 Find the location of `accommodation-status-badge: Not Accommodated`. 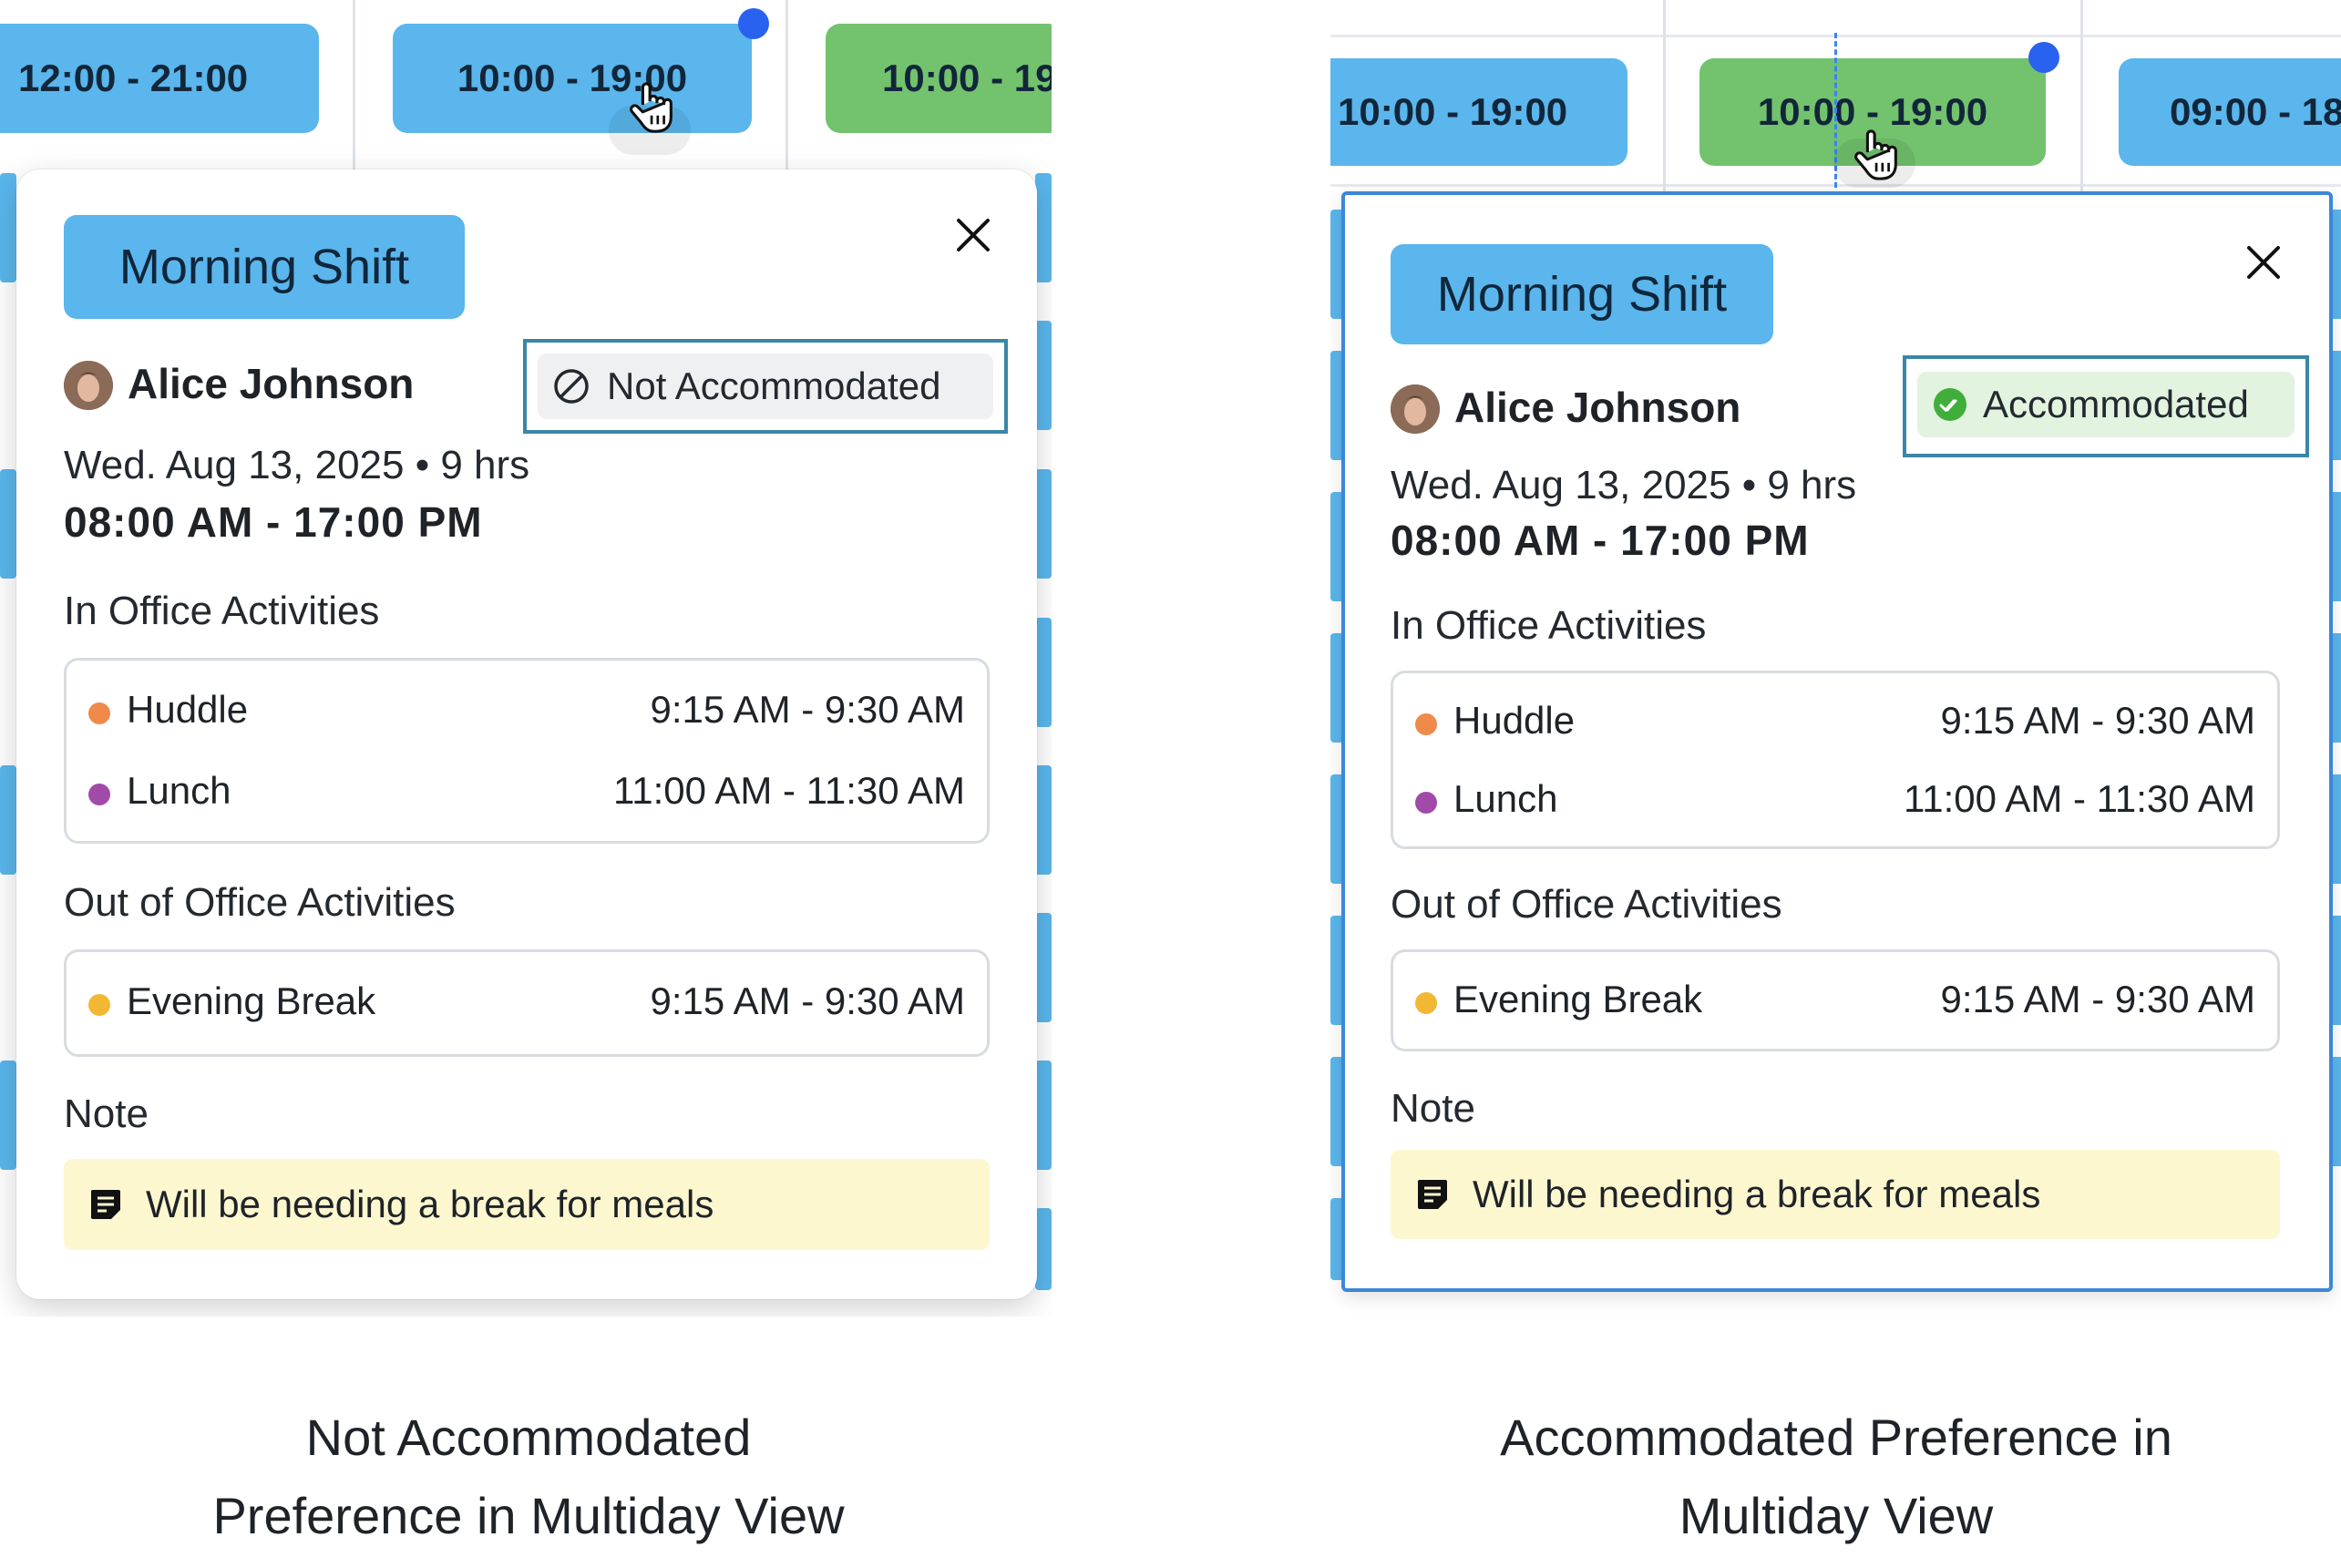

accommodation-status-badge: Not Accommodated is located at coordinates (765, 386).